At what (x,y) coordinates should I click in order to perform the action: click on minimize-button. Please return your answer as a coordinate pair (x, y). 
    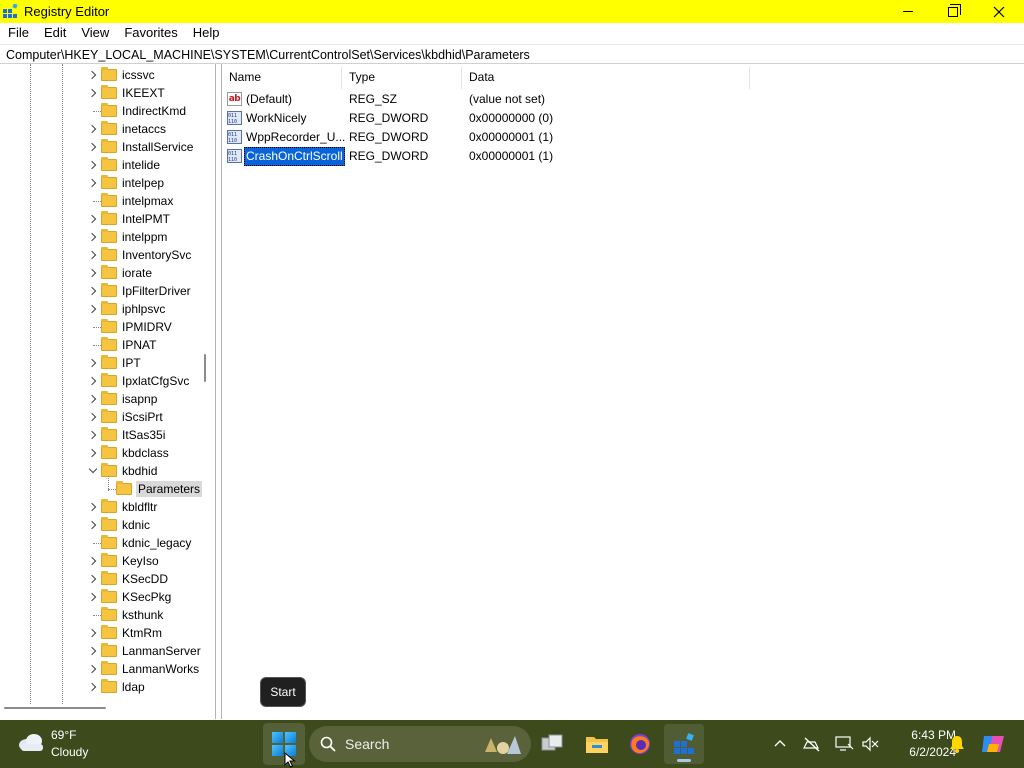
    Looking at the image, I should click on (908, 11).